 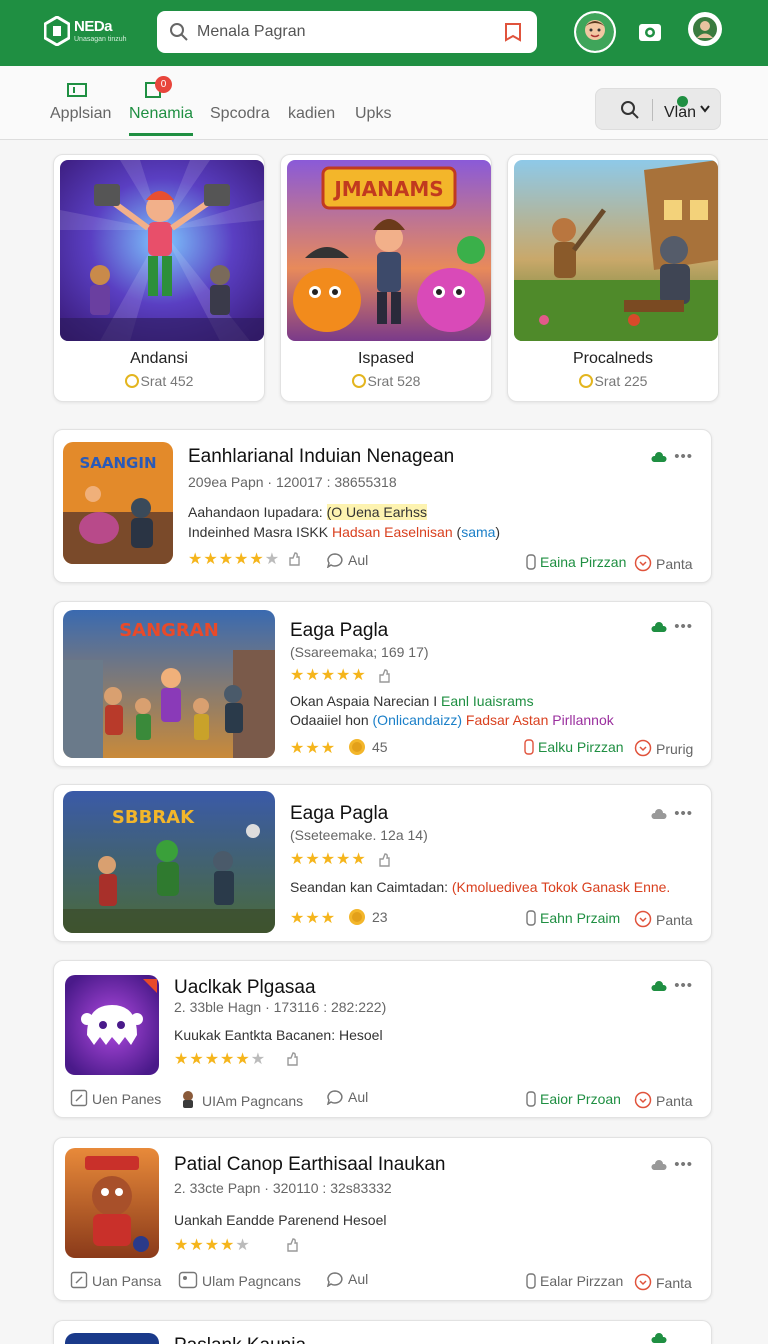 What do you see at coordinates (358, 560) in the screenshot?
I see `comment-label: Aul` at bounding box center [358, 560].